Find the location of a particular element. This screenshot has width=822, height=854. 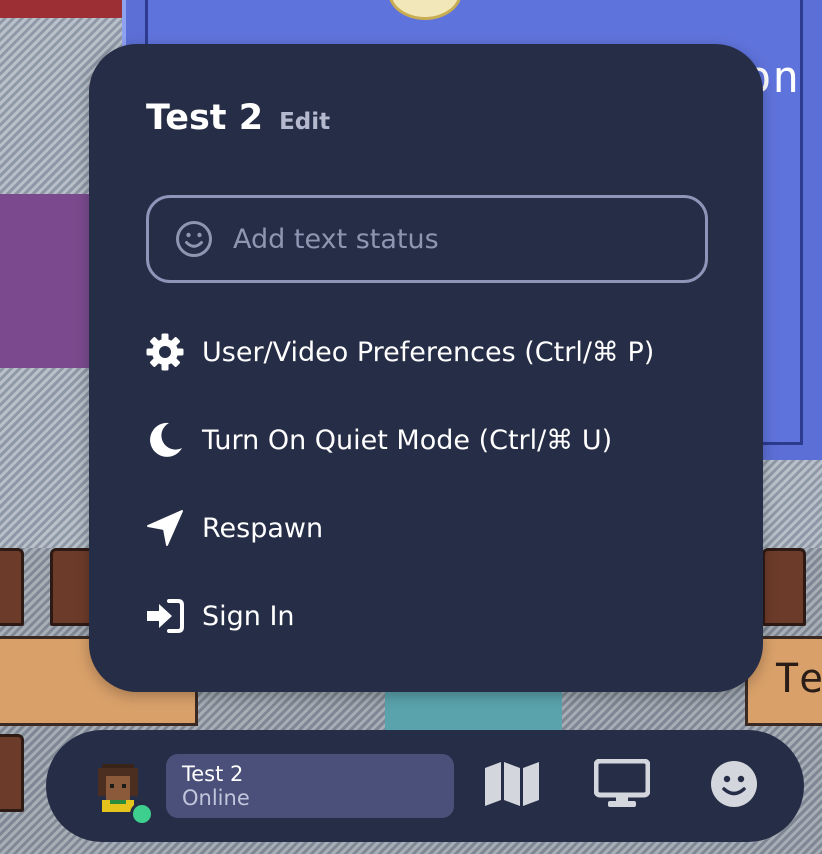

menu-item-sign-in: Sign In is located at coordinates (219, 616).